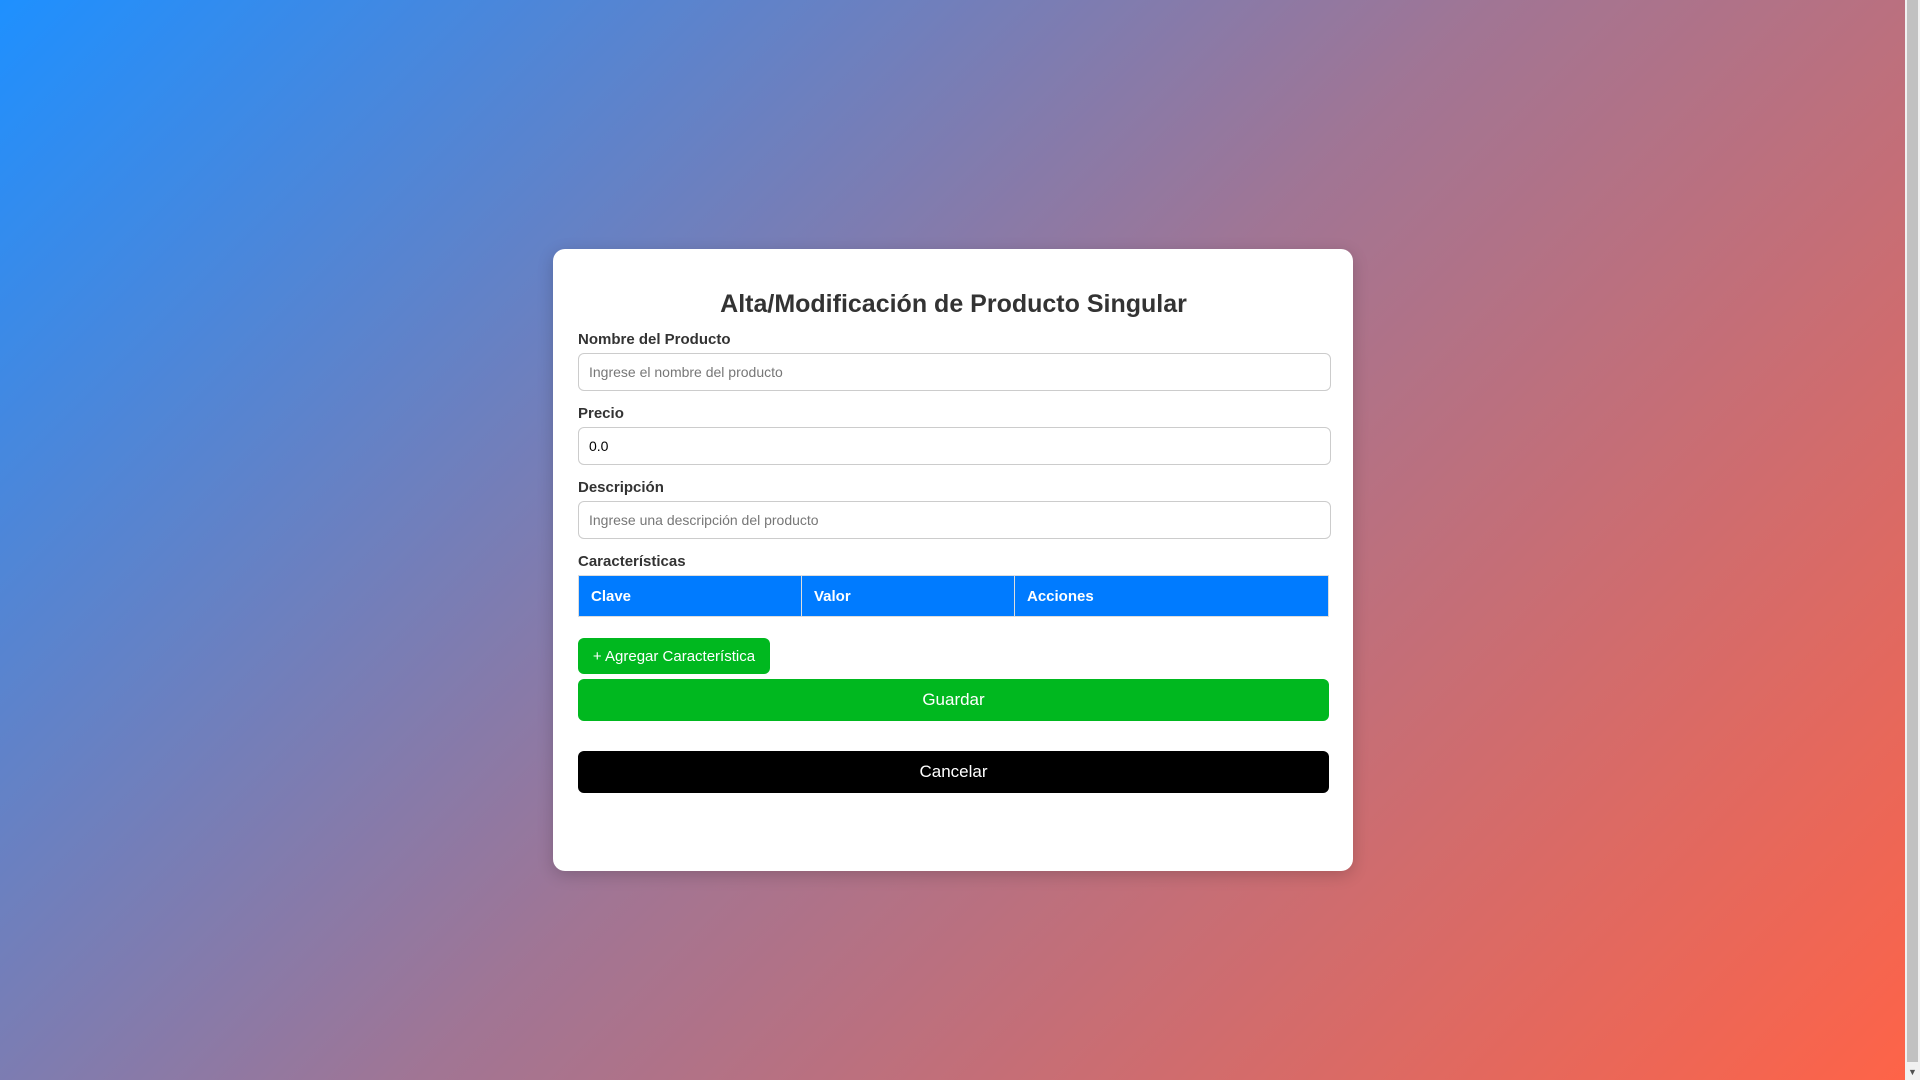 The width and height of the screenshot is (1920, 1080). I want to click on price-input, so click(954, 446).